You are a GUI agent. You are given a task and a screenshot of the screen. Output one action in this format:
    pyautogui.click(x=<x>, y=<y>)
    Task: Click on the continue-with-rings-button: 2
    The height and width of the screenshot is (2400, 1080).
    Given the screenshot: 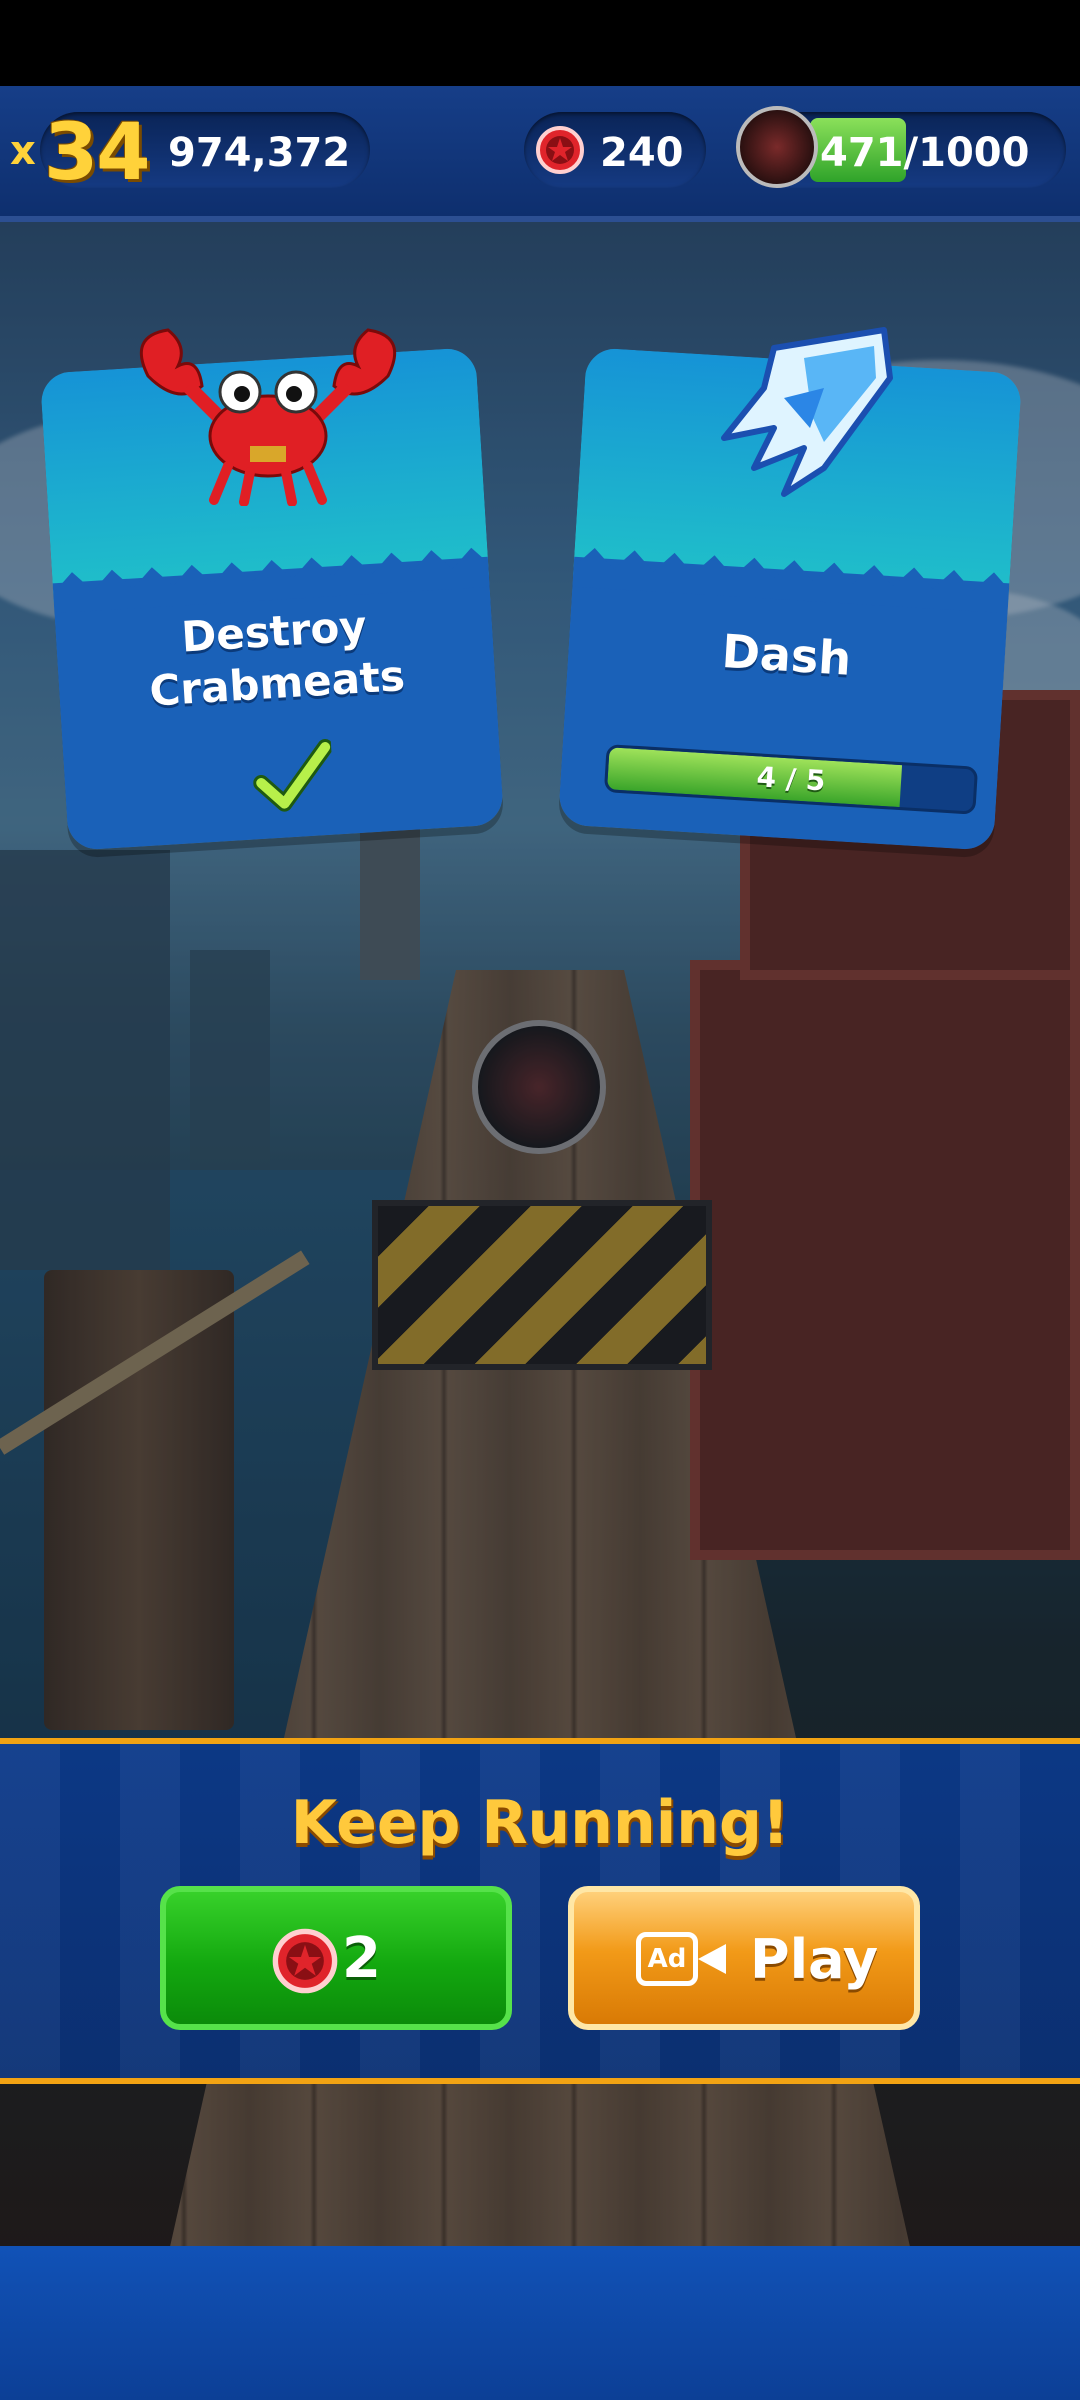 What is the action you would take?
    pyautogui.click(x=336, y=1958)
    